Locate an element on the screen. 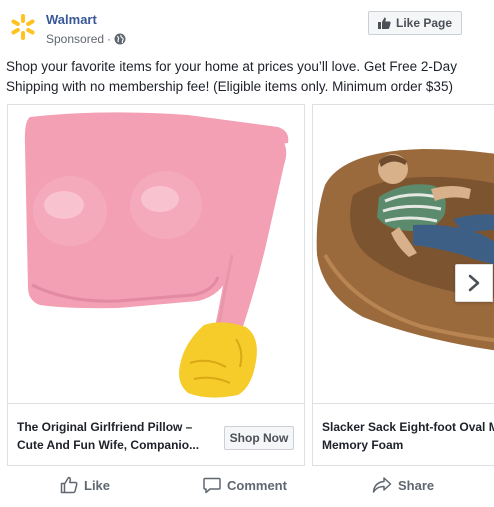  like-page-button: Like Page is located at coordinates (415, 23).